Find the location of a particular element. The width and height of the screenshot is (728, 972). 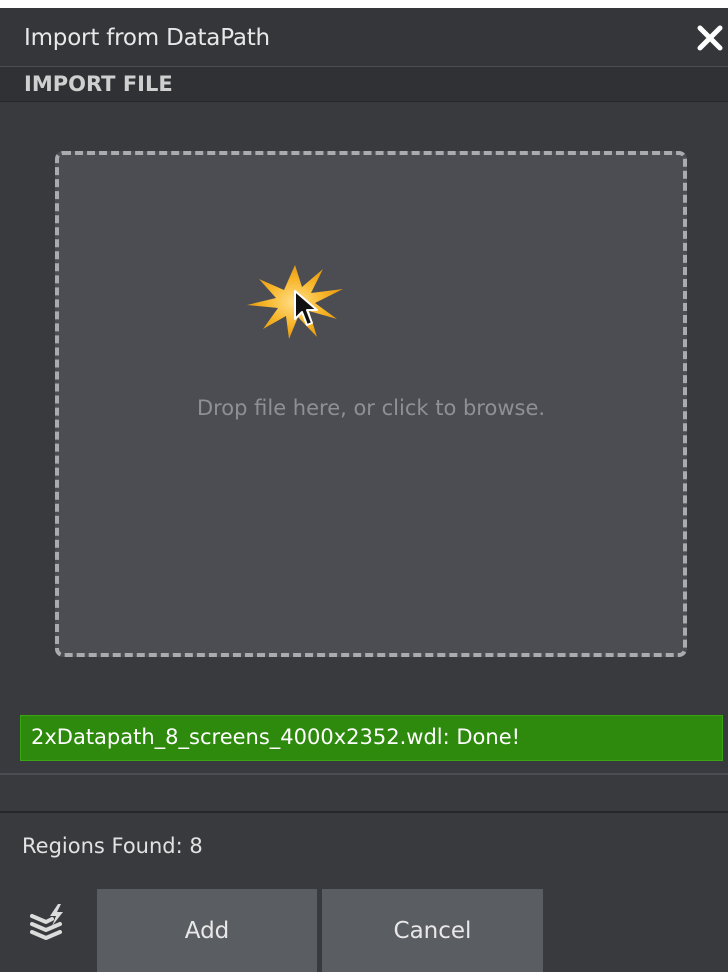

dropzone-hint: Drop file here, or click to browse. is located at coordinates (371, 408).